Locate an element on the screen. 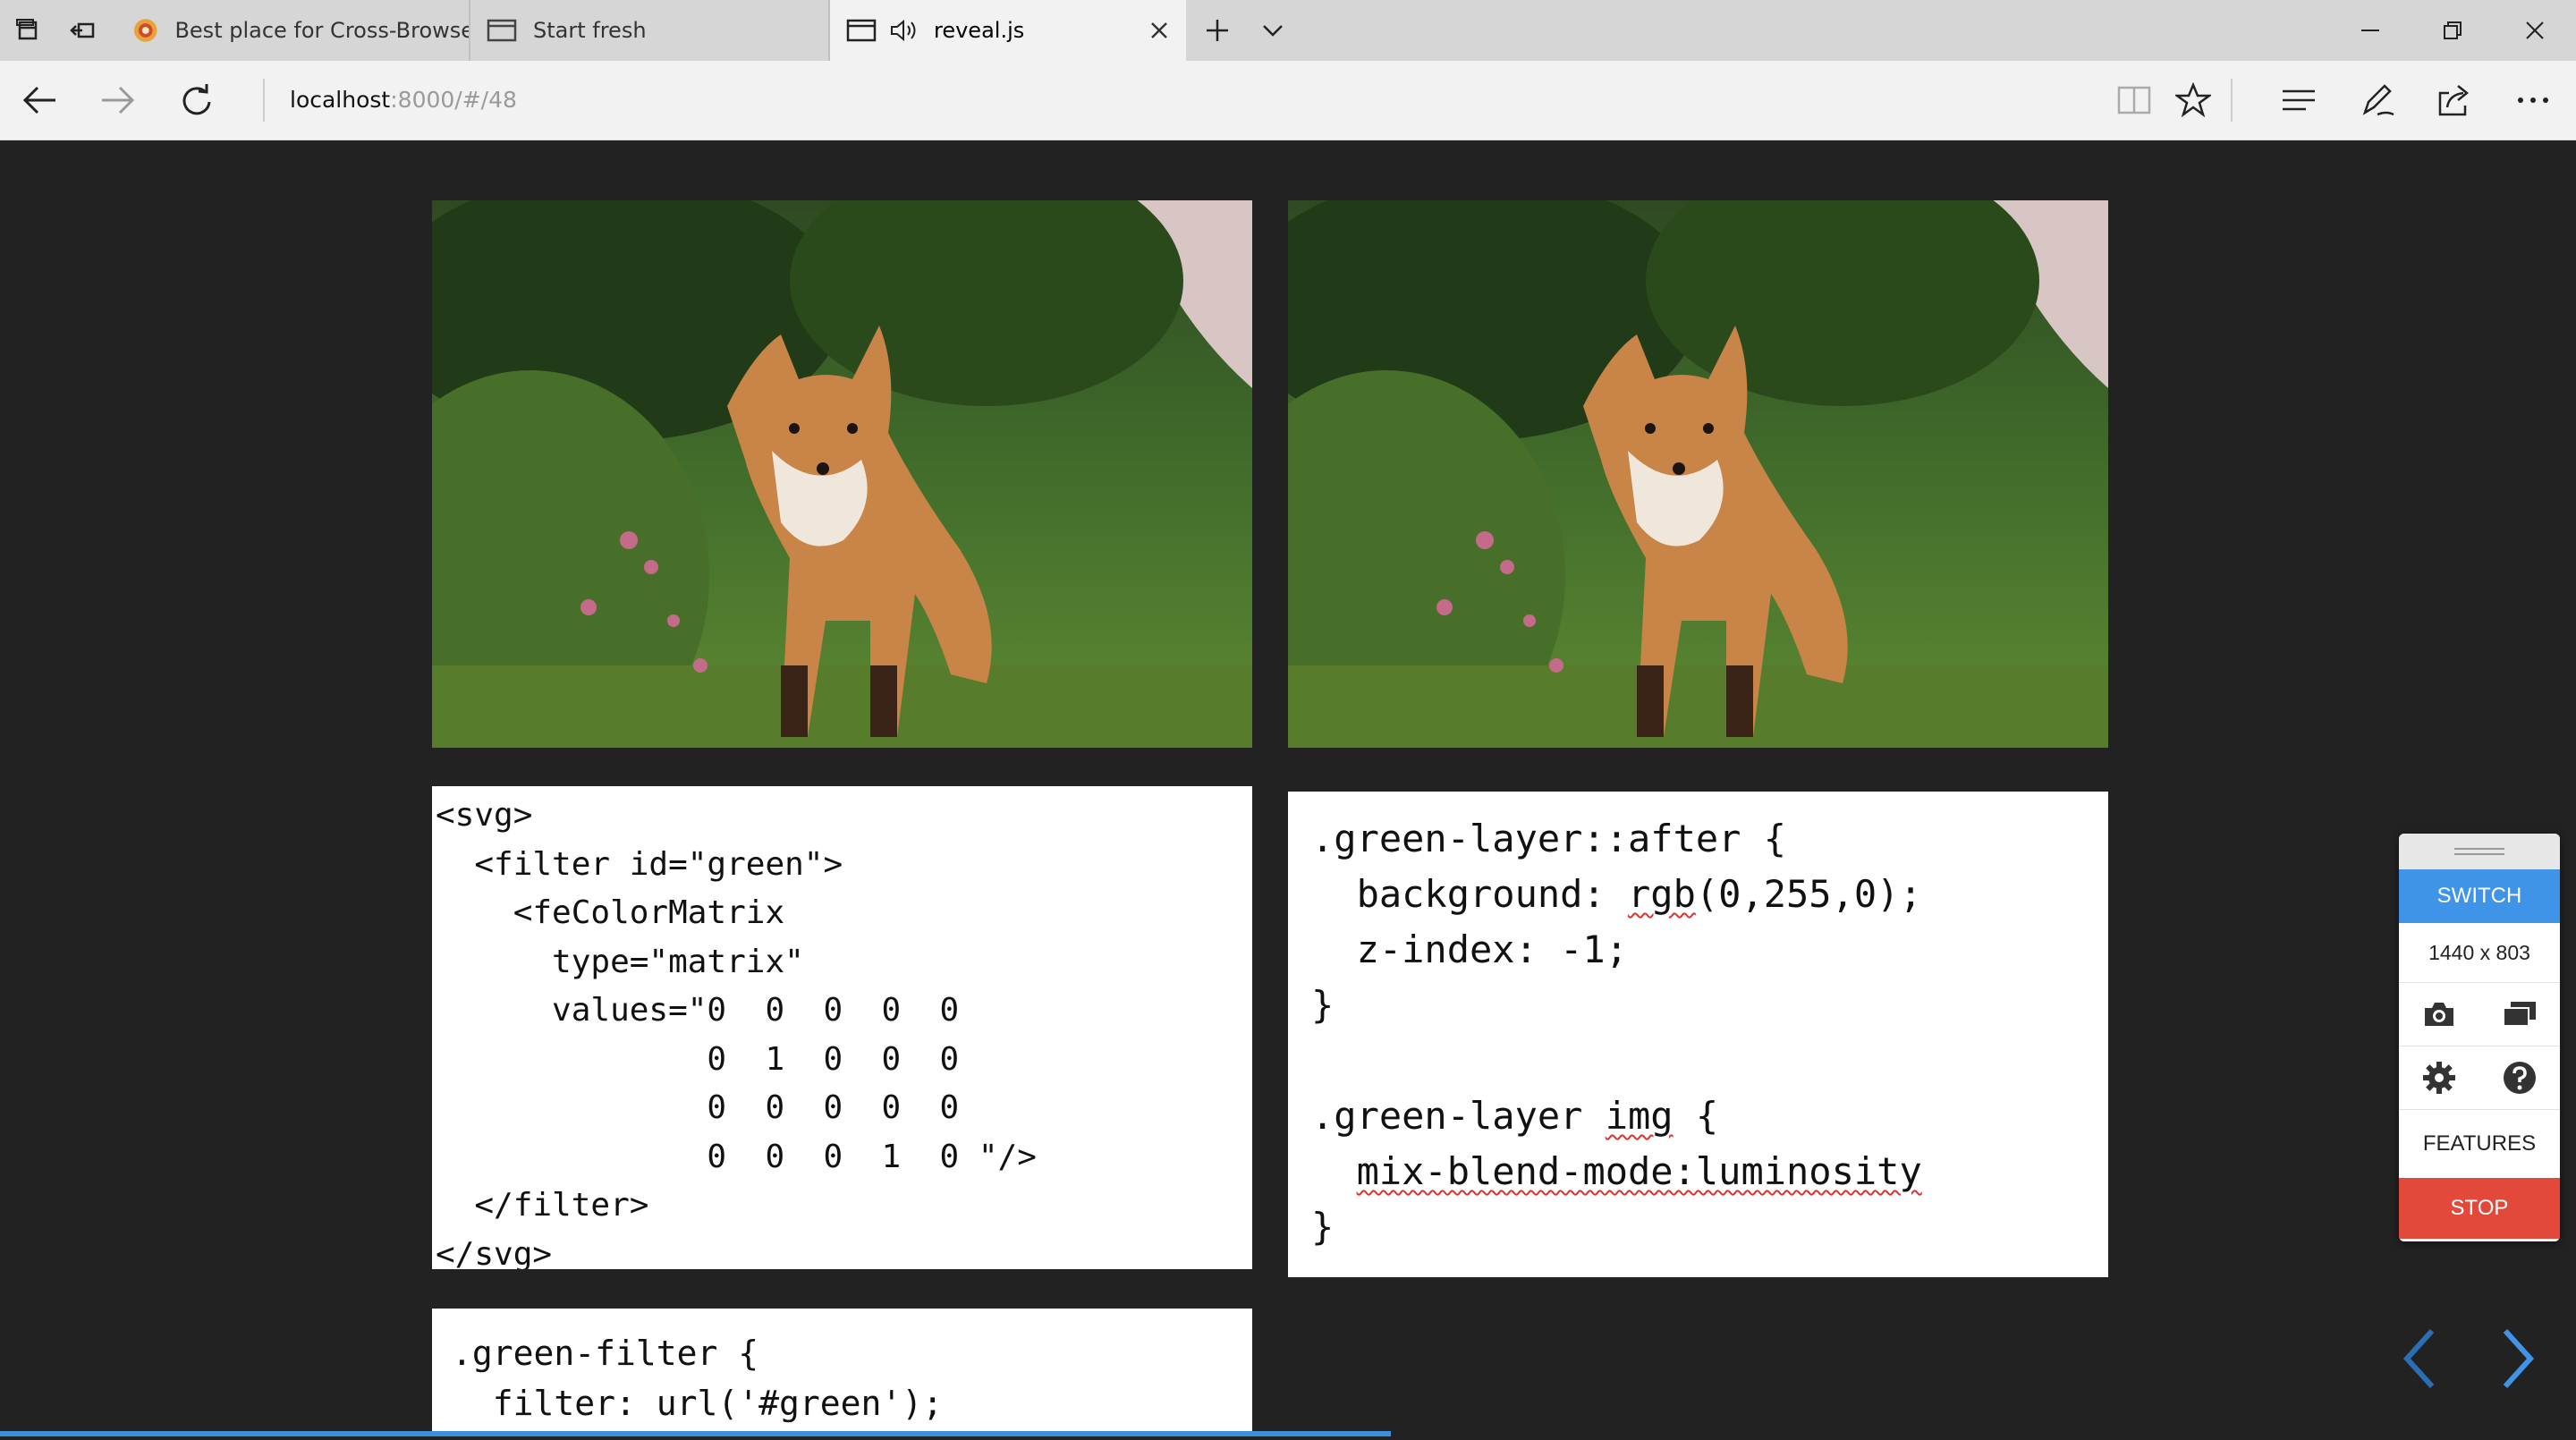  slide-progress-bar is located at coordinates (695, 1433).